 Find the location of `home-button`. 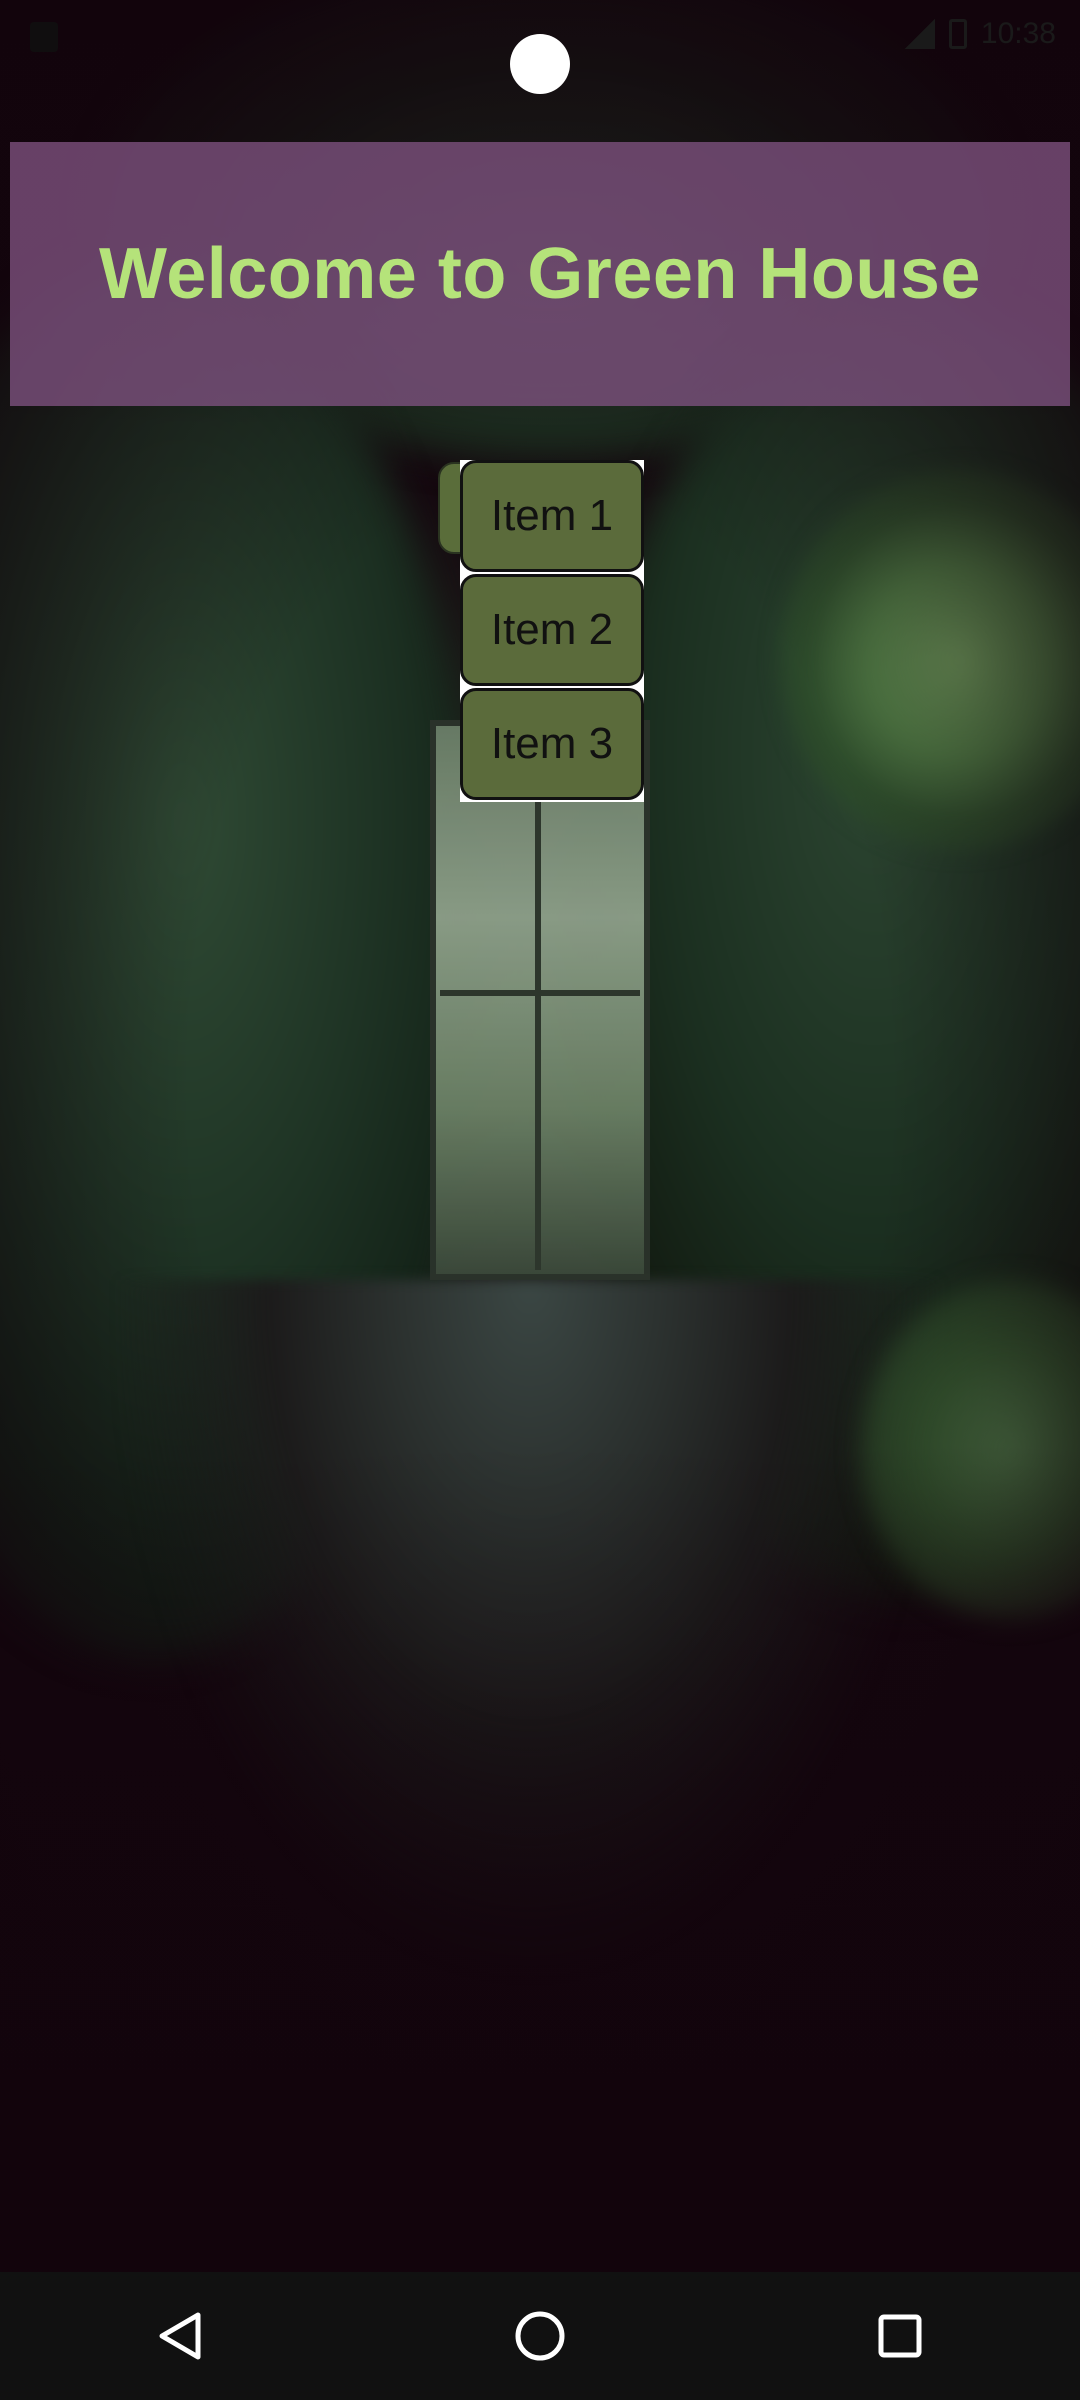

home-button is located at coordinates (540, 2336).